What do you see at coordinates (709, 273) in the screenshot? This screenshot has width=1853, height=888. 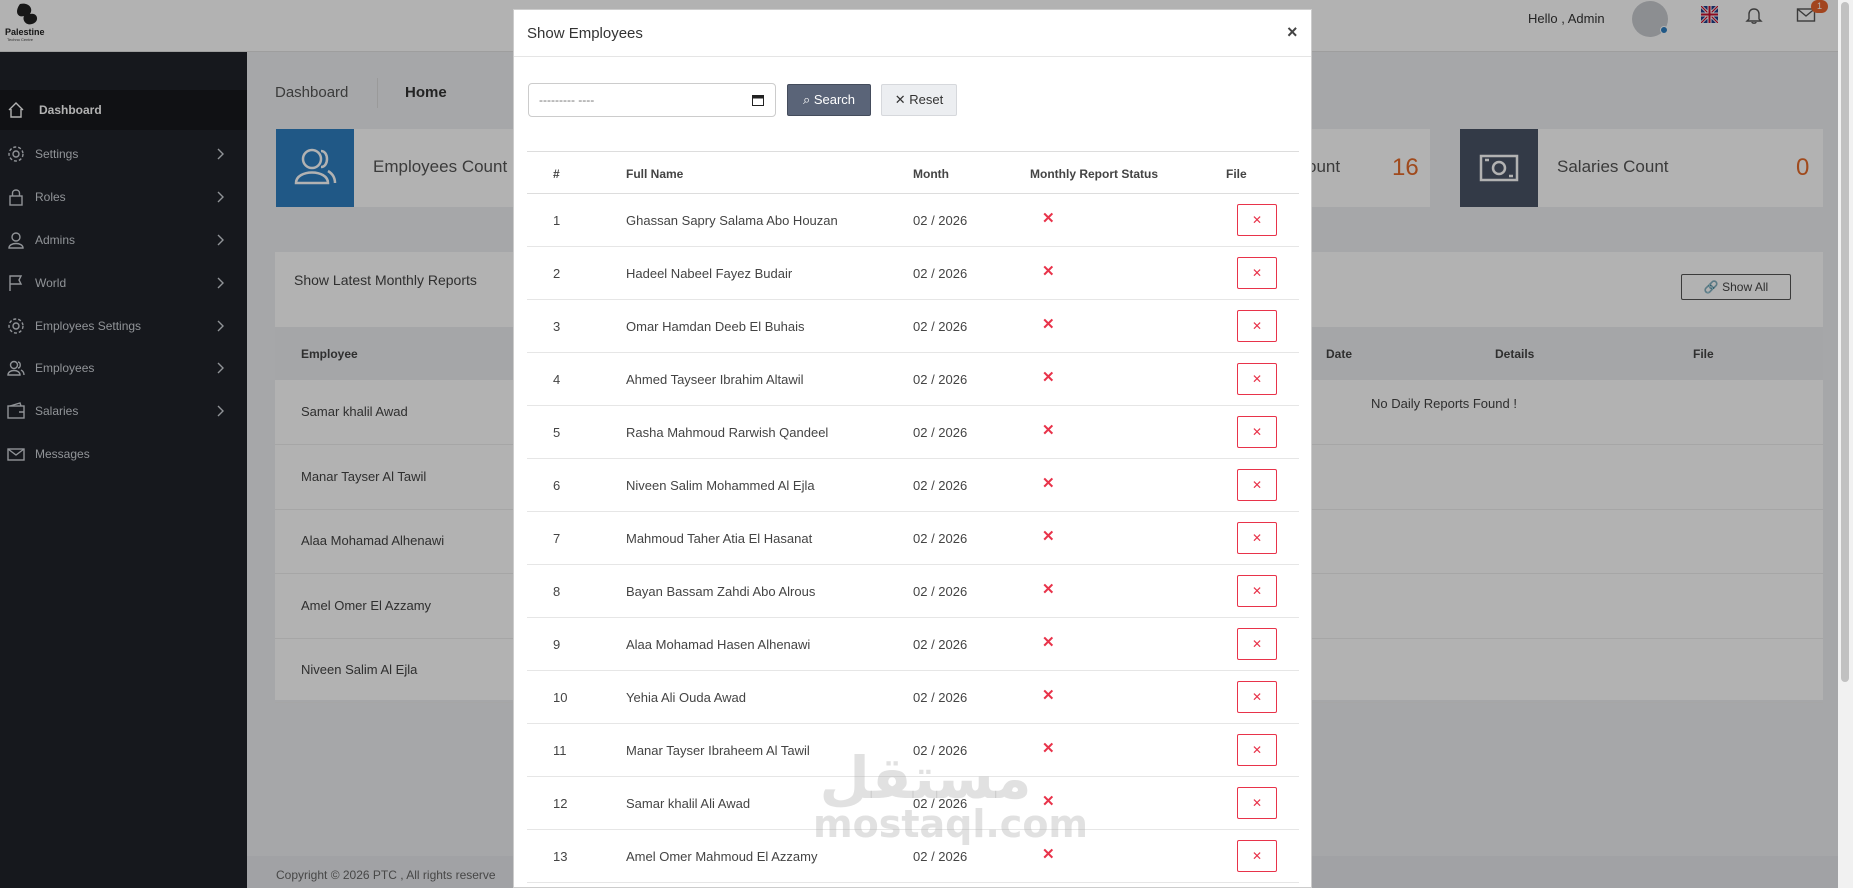 I see `employee-full-name: Hadeel Nabeel Fayez Budair` at bounding box center [709, 273].